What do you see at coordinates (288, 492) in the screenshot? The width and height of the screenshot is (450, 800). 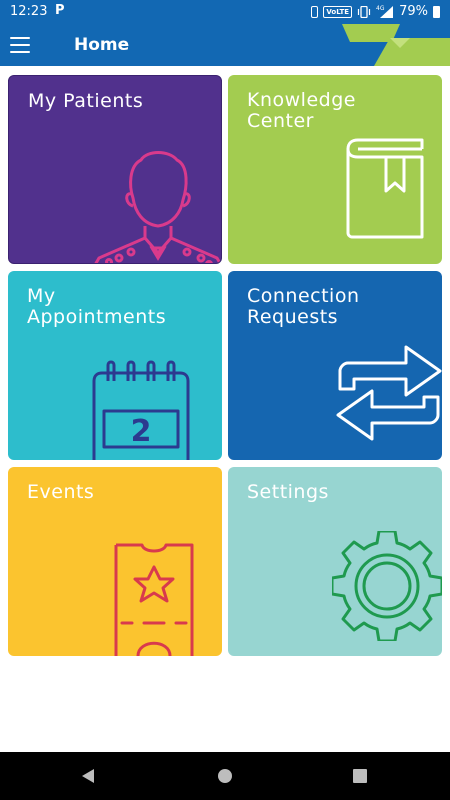 I see `tile-settings-label: Settings` at bounding box center [288, 492].